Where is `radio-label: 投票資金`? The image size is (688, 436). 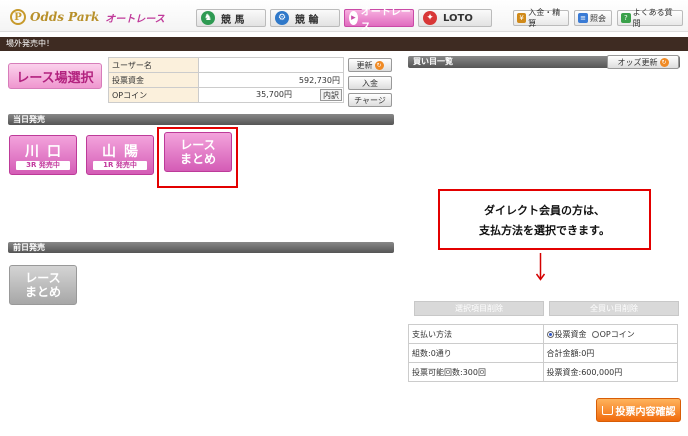
radio-label: 投票資金 is located at coordinates (570, 334).